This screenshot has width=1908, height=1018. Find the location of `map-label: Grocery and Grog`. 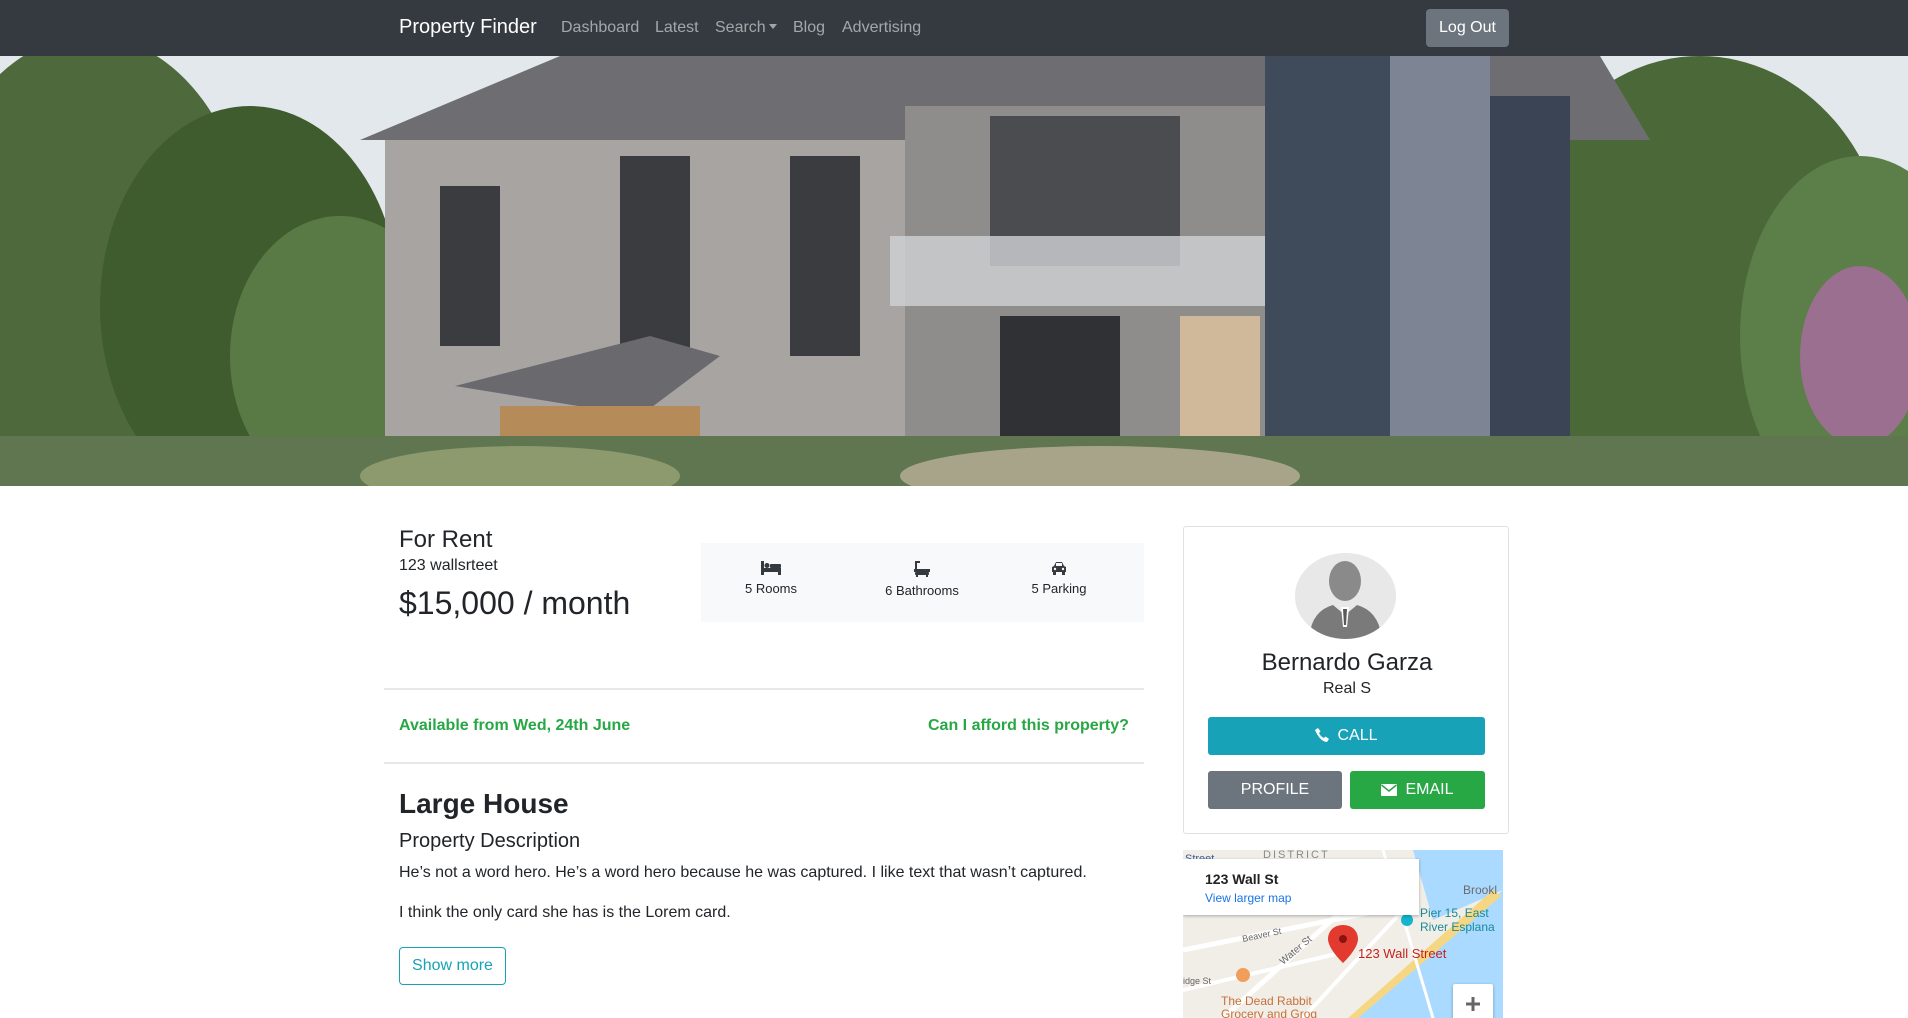

map-label: Grocery and Grog is located at coordinates (1269, 1012).